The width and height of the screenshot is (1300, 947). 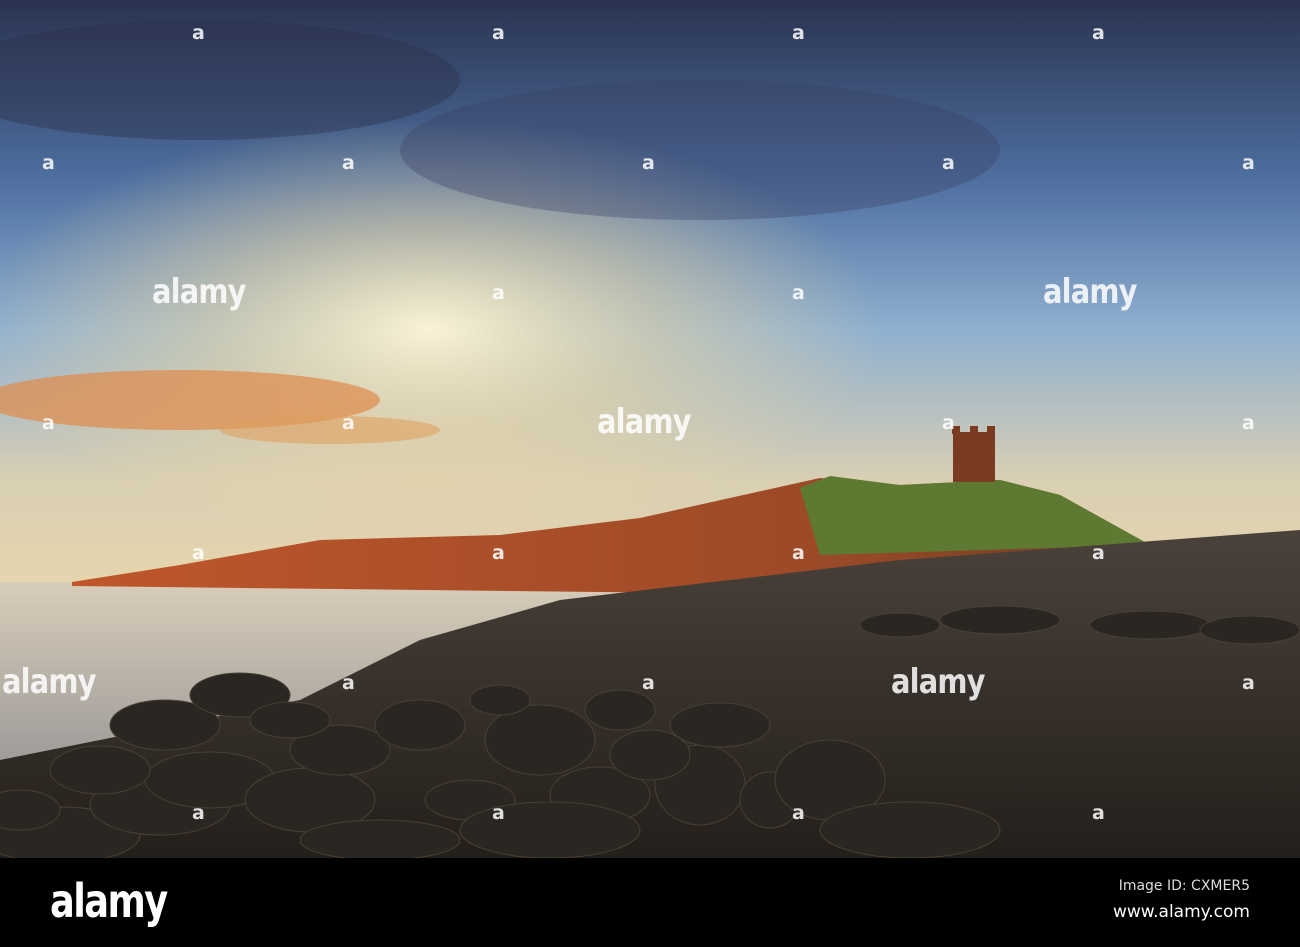 What do you see at coordinates (650, 902) in the screenshot?
I see `footer-bar: alamy Image ID: CXMER5 www.alamy.com` at bounding box center [650, 902].